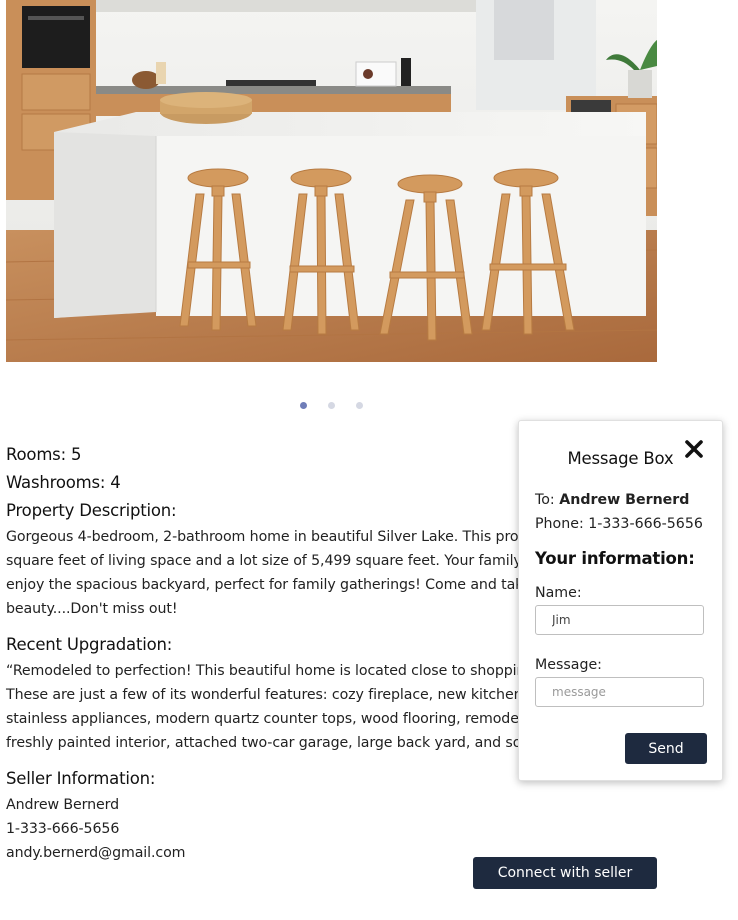 The image size is (738, 920). I want to click on seller-phone: 1-333-666-5656, so click(63, 829).